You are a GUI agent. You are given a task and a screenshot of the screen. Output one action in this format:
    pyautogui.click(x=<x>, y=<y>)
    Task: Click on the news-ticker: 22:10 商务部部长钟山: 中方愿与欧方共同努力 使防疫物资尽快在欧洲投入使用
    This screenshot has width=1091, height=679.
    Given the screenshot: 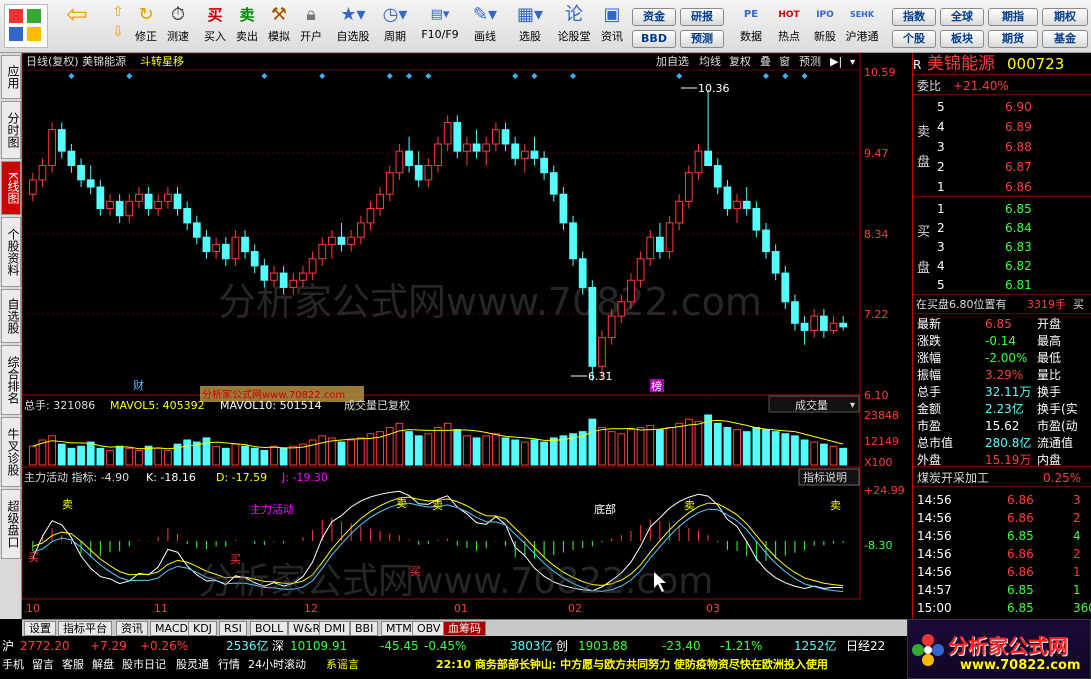 What is the action you would take?
    pyautogui.click(x=632, y=665)
    